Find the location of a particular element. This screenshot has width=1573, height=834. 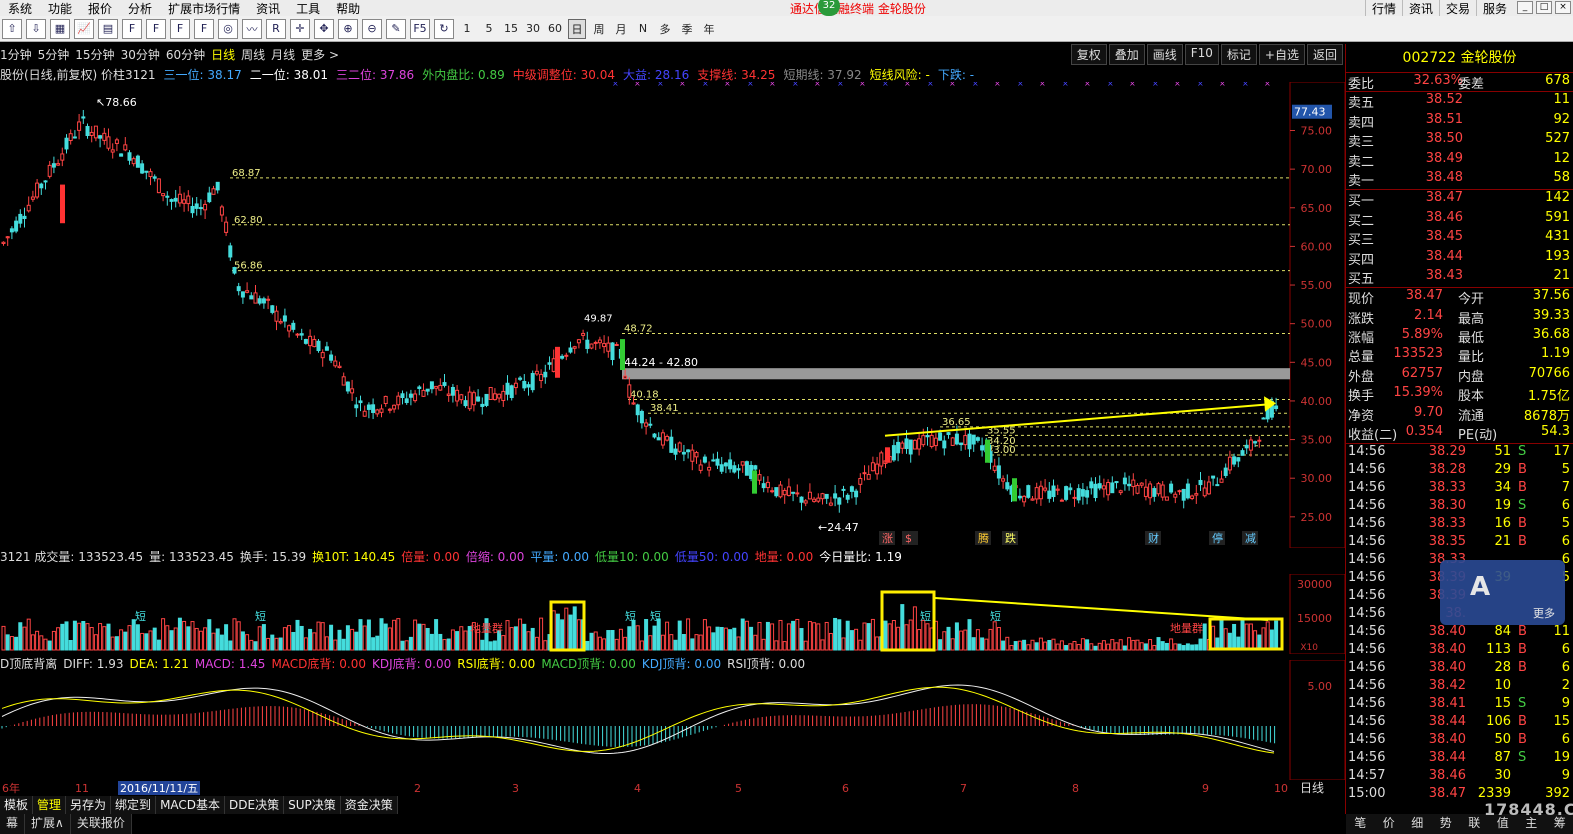

period-multi: 多 is located at coordinates (665, 29).